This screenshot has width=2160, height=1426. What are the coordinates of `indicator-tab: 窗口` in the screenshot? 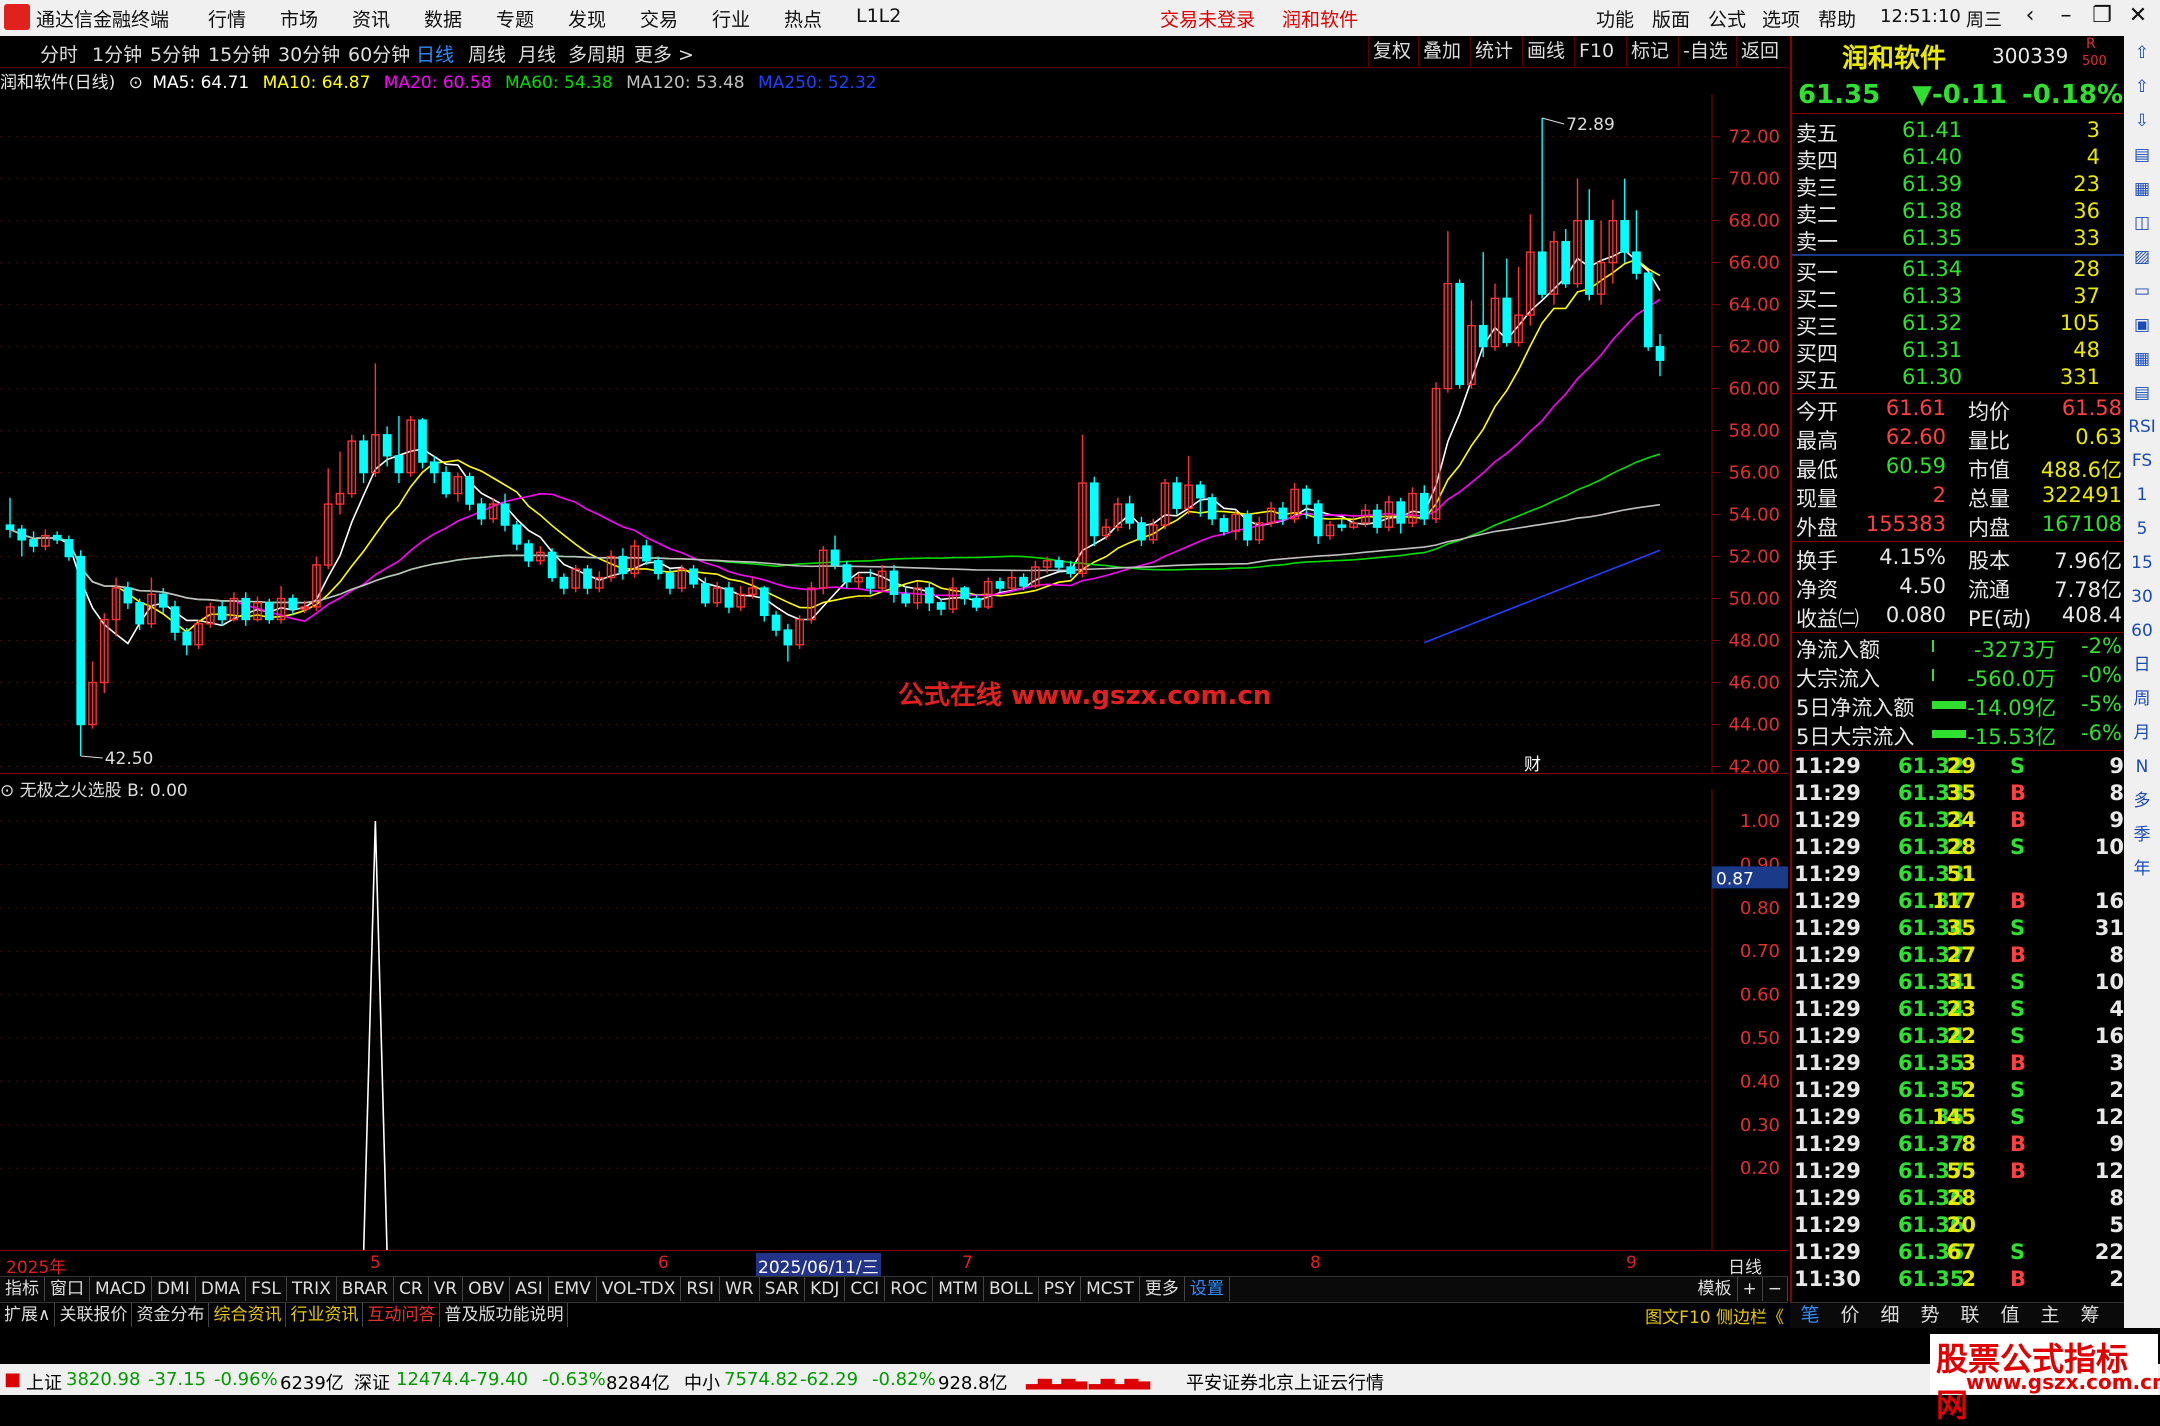 It's located at (67, 1289).